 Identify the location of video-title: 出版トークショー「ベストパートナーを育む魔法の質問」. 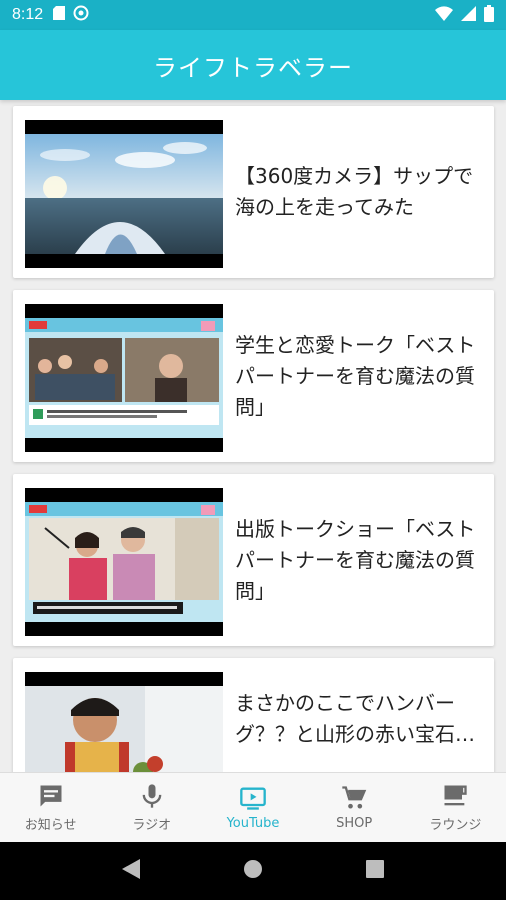
(355, 559).